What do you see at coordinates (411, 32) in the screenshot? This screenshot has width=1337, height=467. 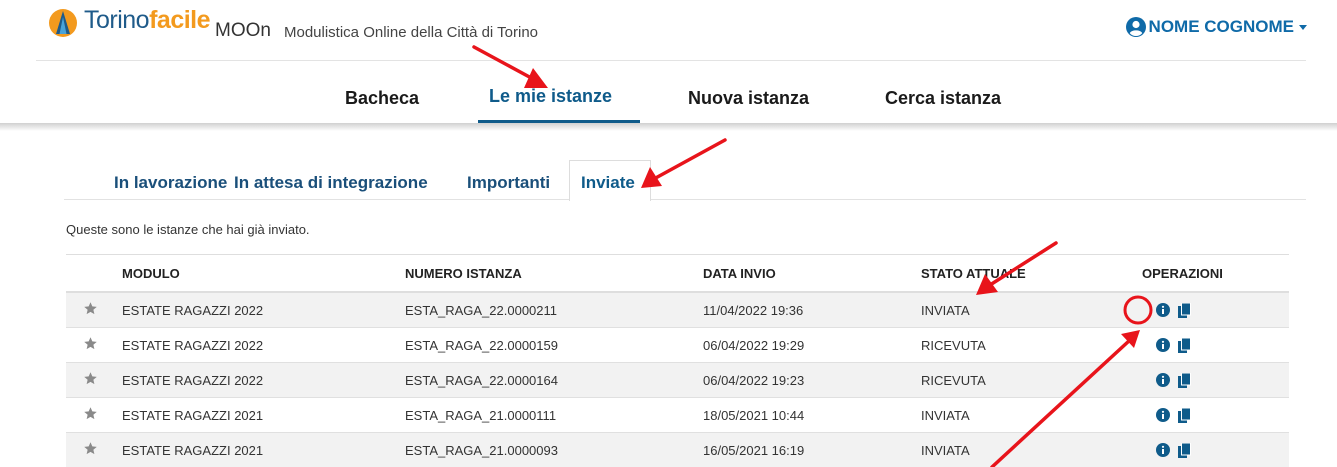 I see `app-subtitle: Modulistica Online della Città di Torino` at bounding box center [411, 32].